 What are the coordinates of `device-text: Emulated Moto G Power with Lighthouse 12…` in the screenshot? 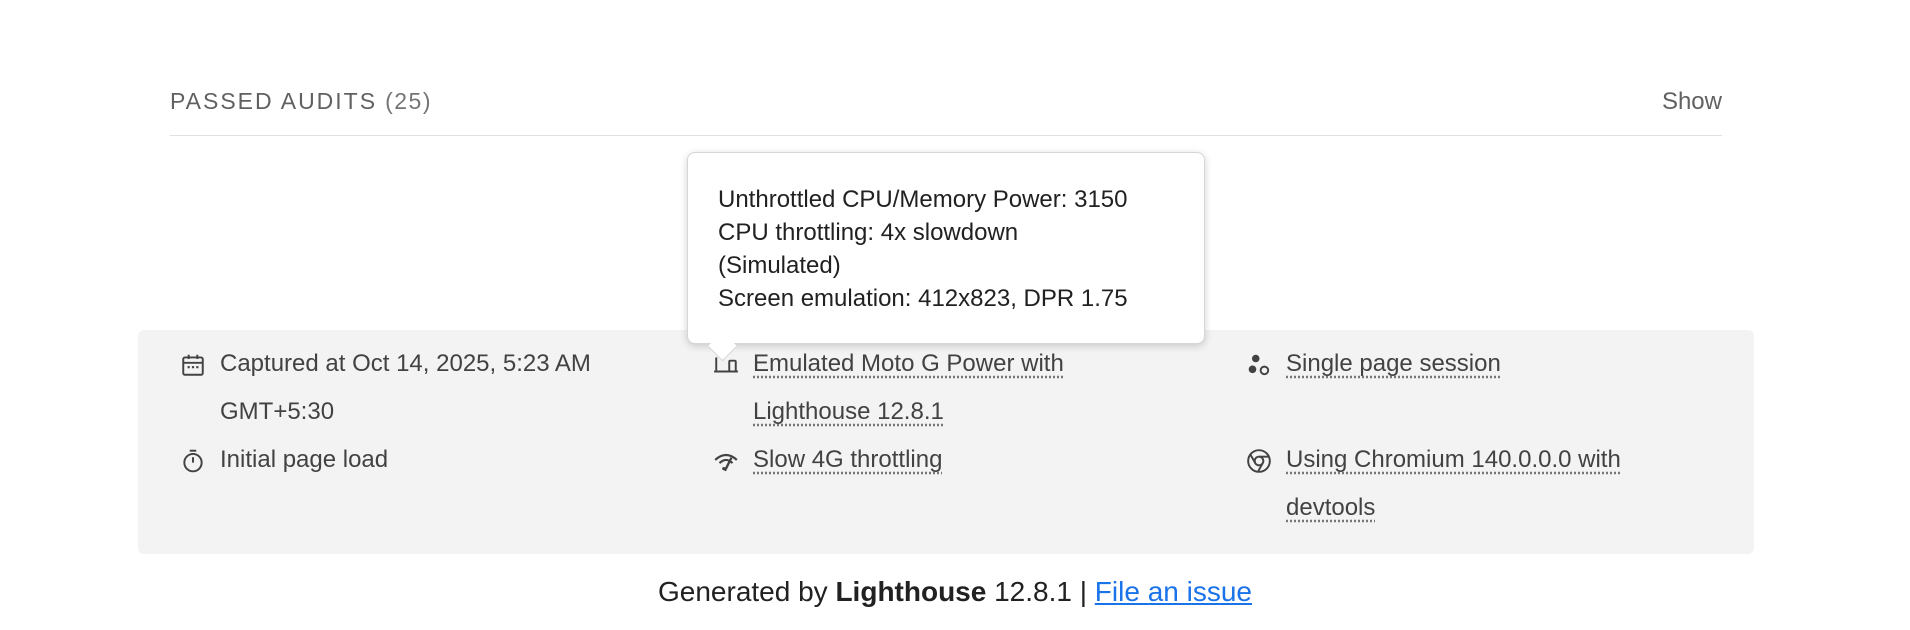 It's located at (943, 388).